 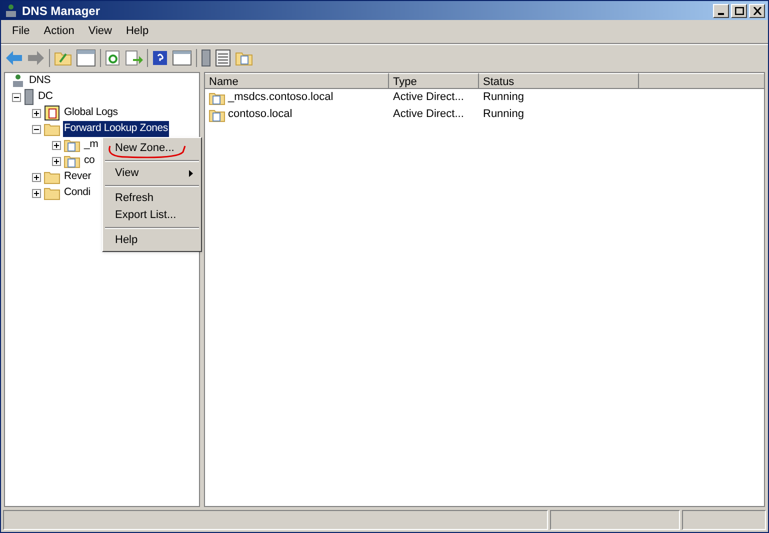 What do you see at coordinates (559, 81) in the screenshot?
I see `column-header: Status` at bounding box center [559, 81].